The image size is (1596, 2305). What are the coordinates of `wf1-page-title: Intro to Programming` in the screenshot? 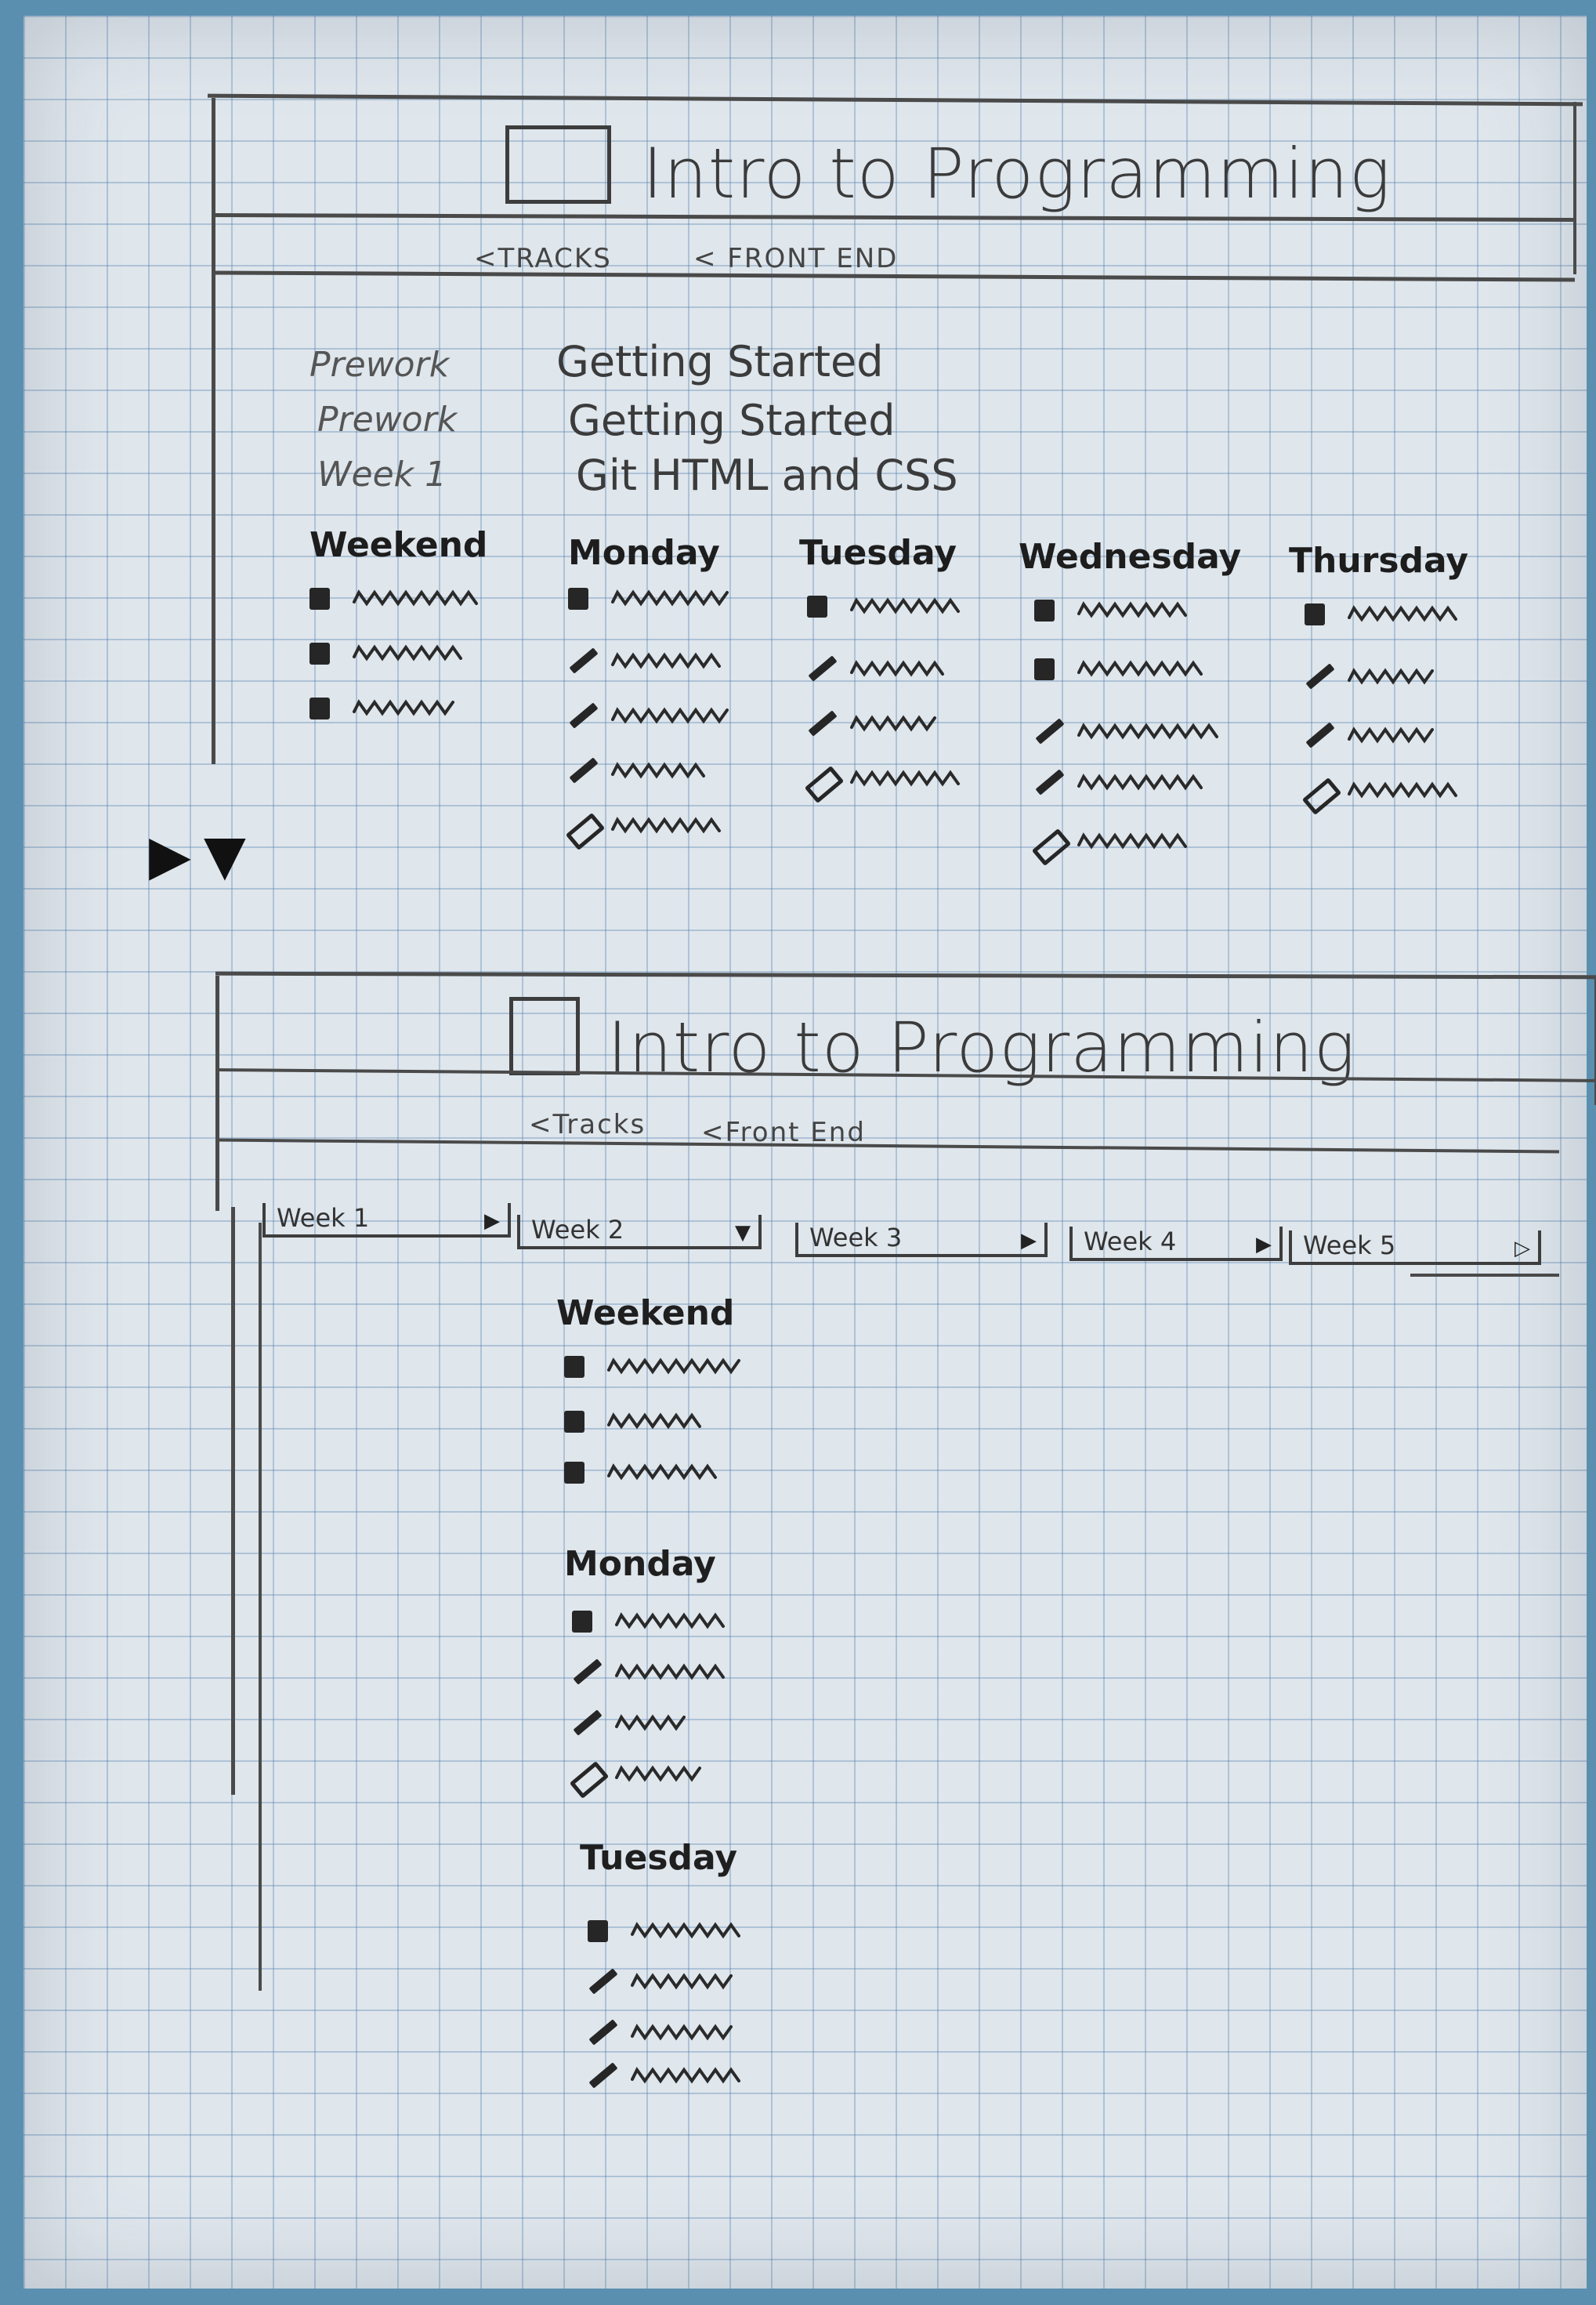 It's located at (1017, 173).